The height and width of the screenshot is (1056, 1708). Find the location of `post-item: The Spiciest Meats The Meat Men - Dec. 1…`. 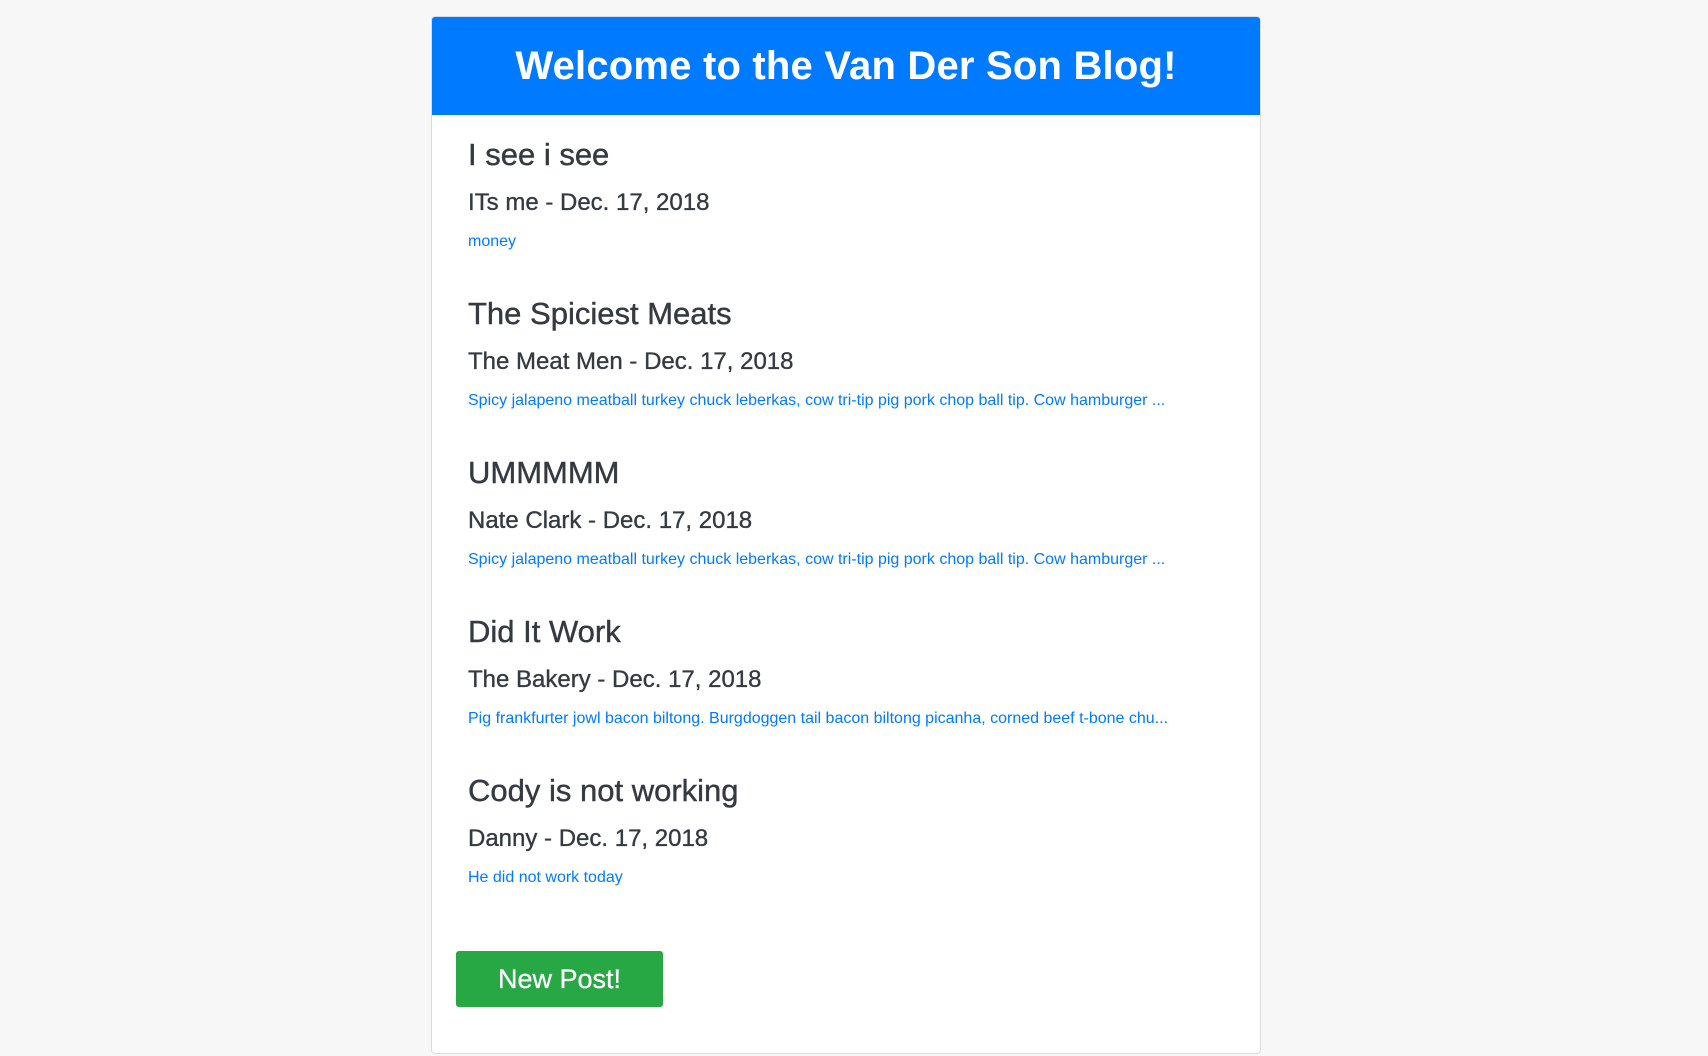

post-item: The Spiciest Meats The Meat Men - Dec. 1… is located at coordinates (846, 353).